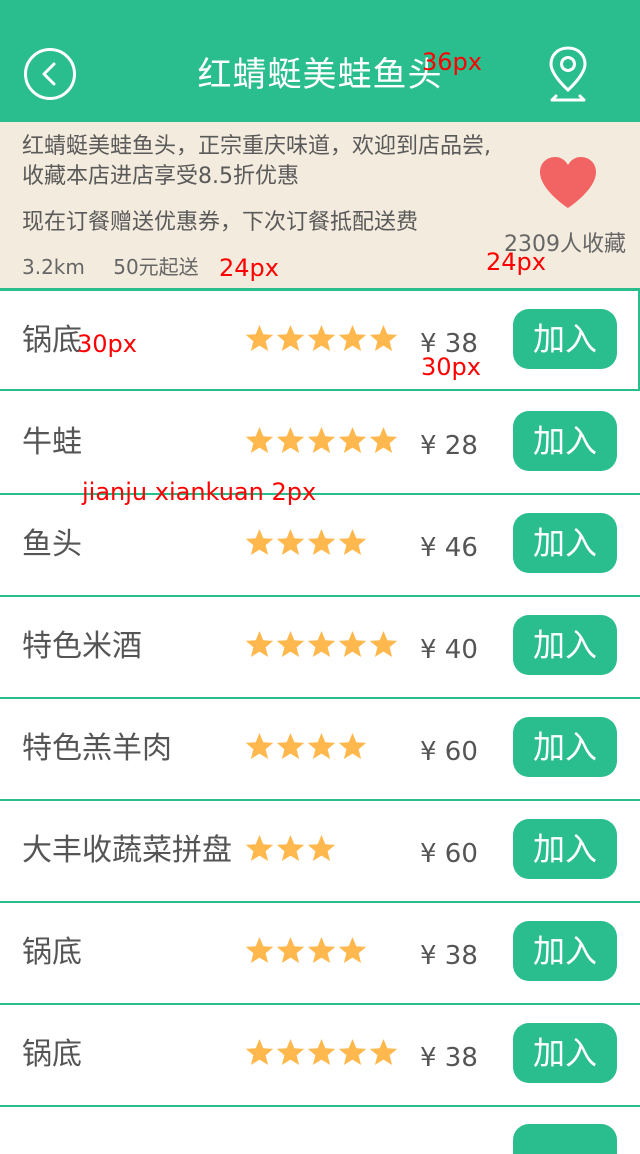  What do you see at coordinates (97, 748) in the screenshot?
I see `dish-name: 特色羔羊肉` at bounding box center [97, 748].